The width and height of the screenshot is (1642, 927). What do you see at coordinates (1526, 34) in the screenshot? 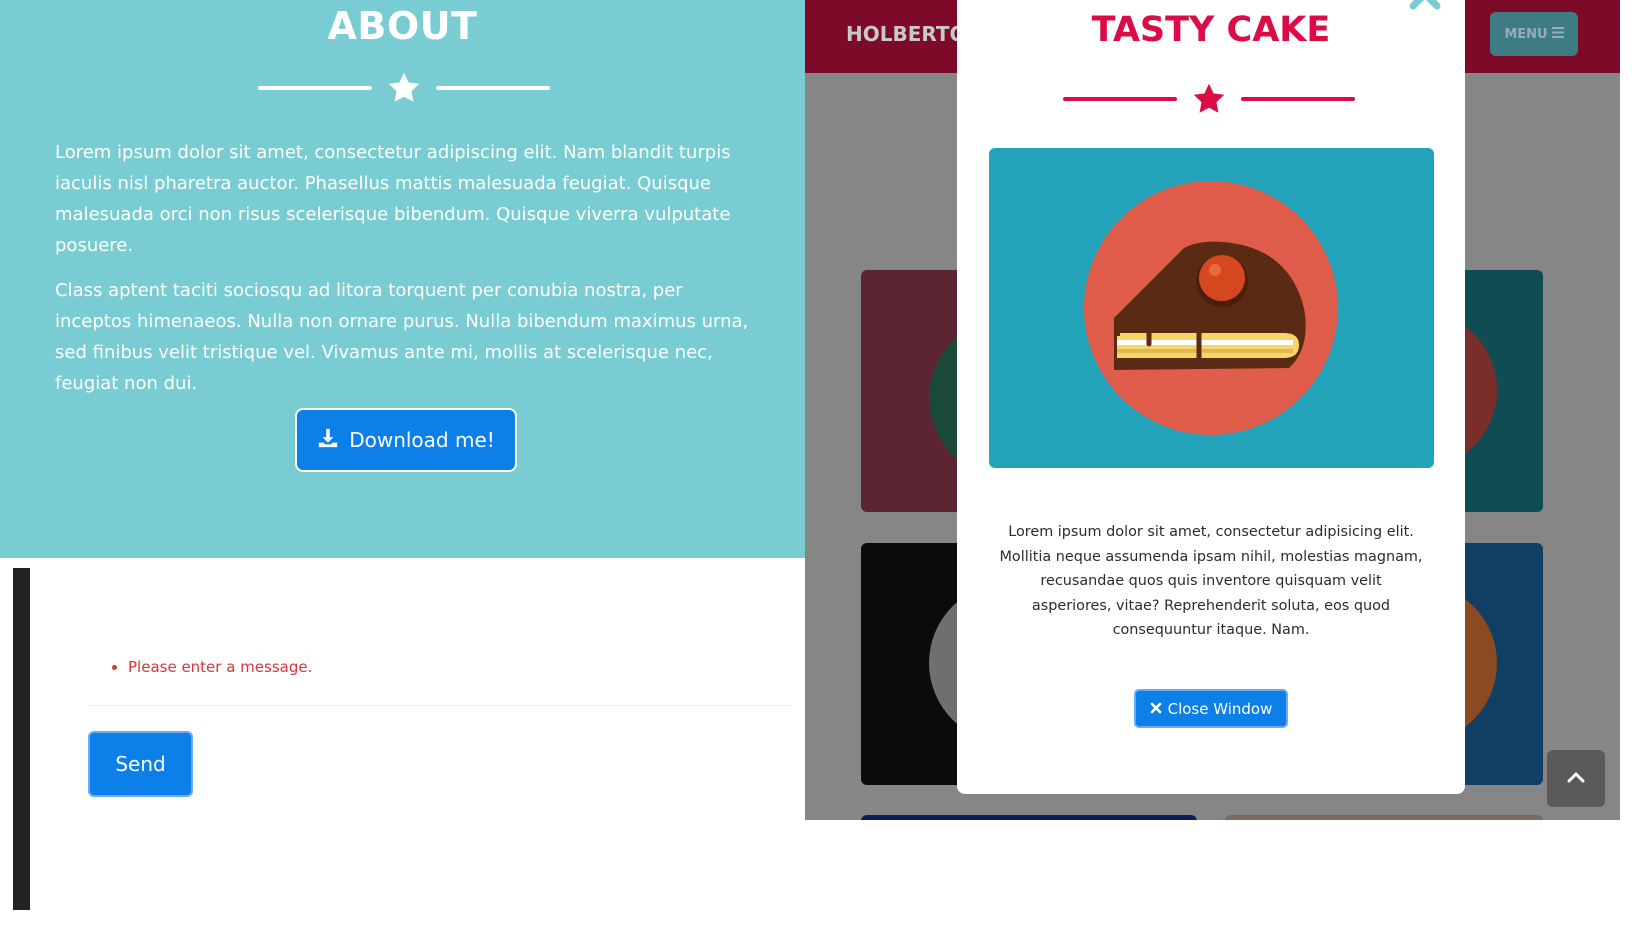
I see `menu-button-label: MENU` at bounding box center [1526, 34].